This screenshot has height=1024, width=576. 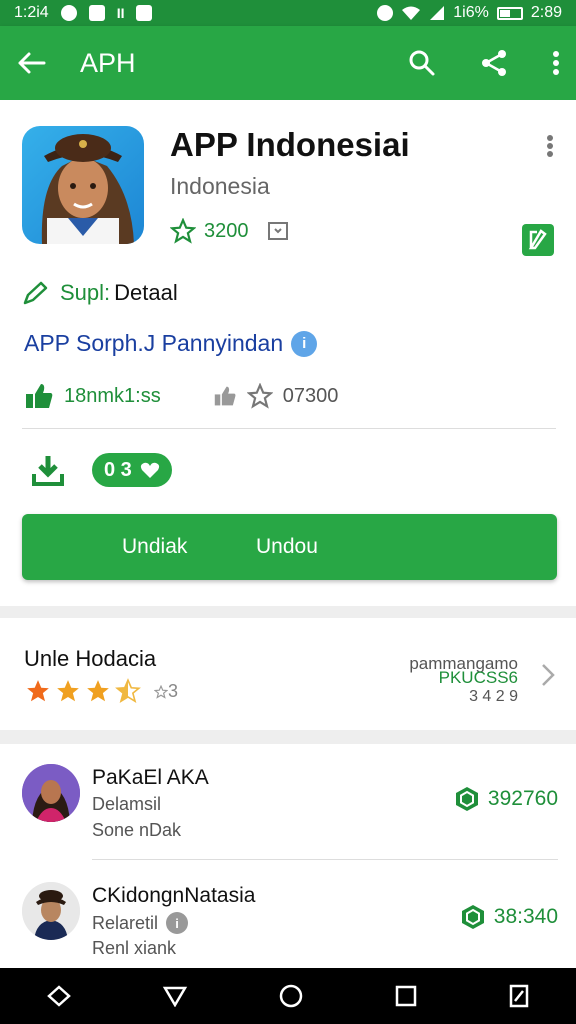 What do you see at coordinates (291, 996) in the screenshot?
I see `home-circle-icon` at bounding box center [291, 996].